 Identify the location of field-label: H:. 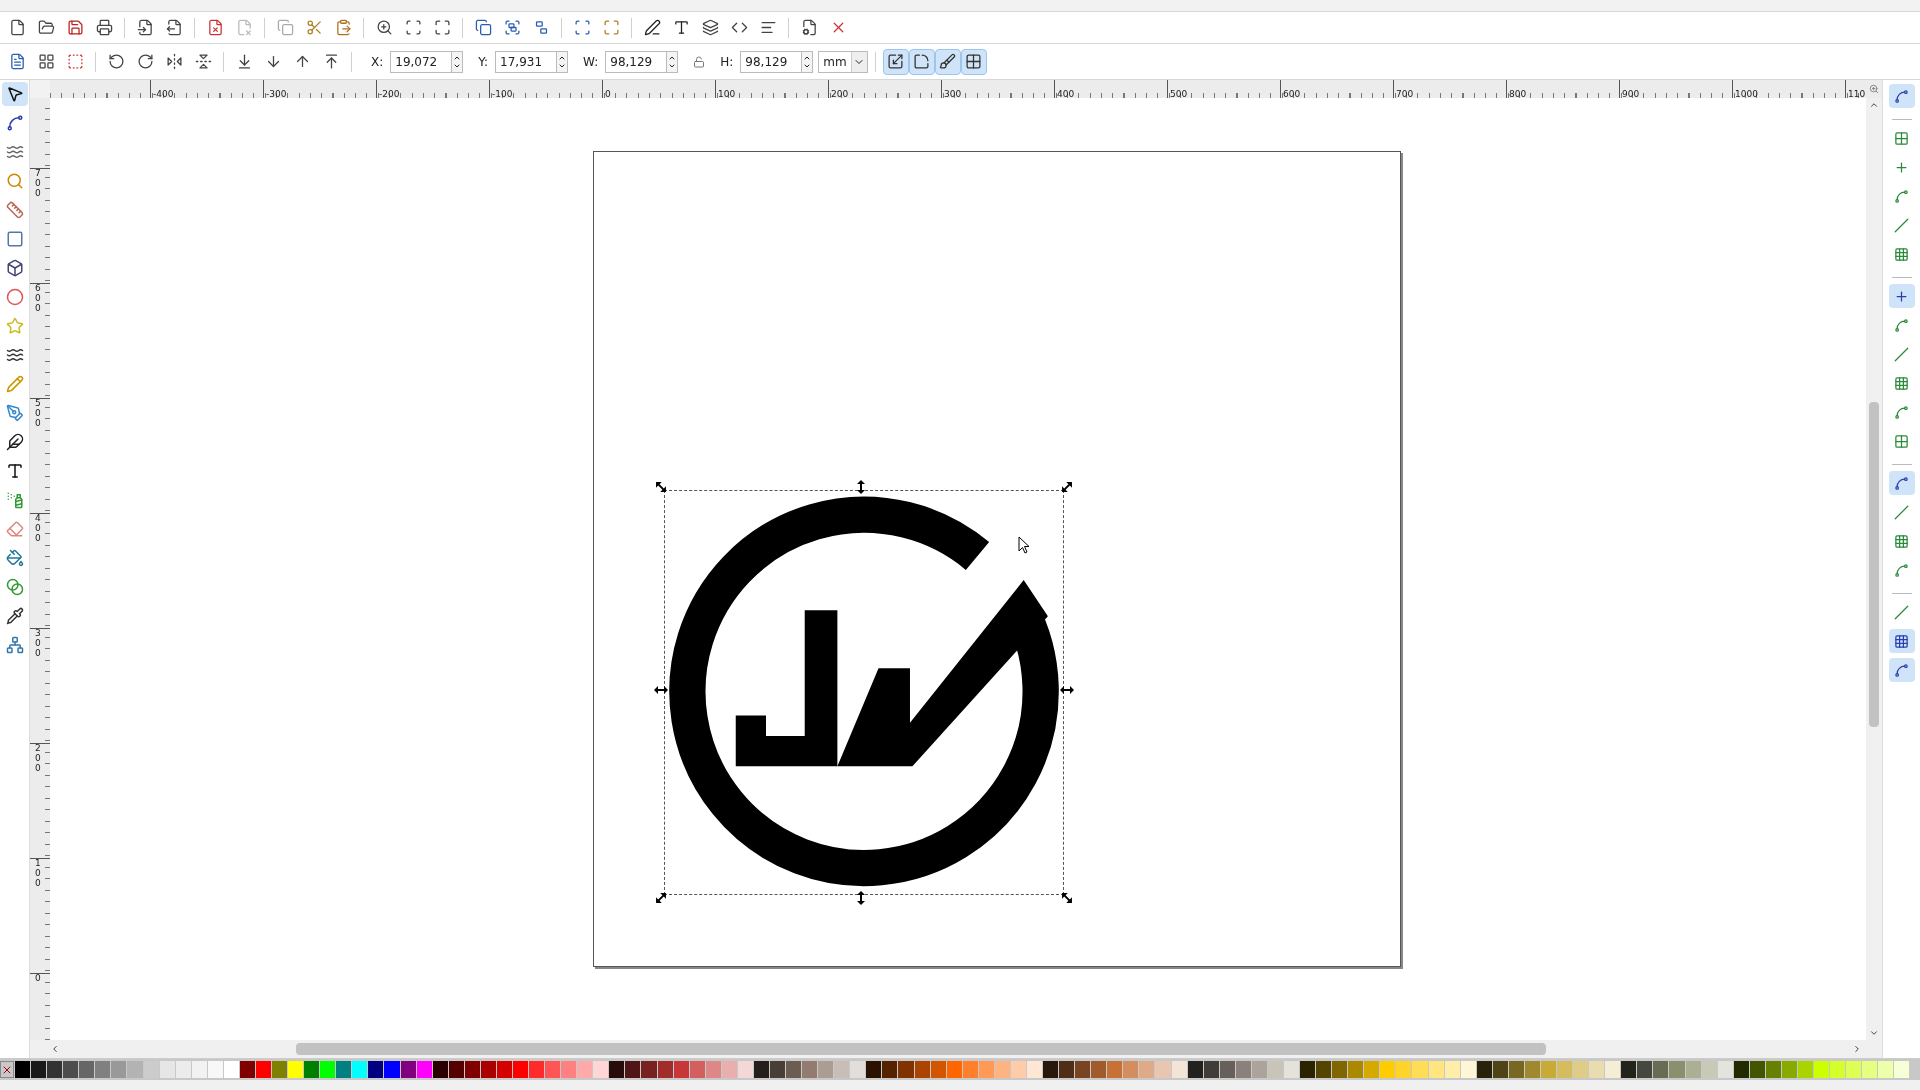
(727, 62).